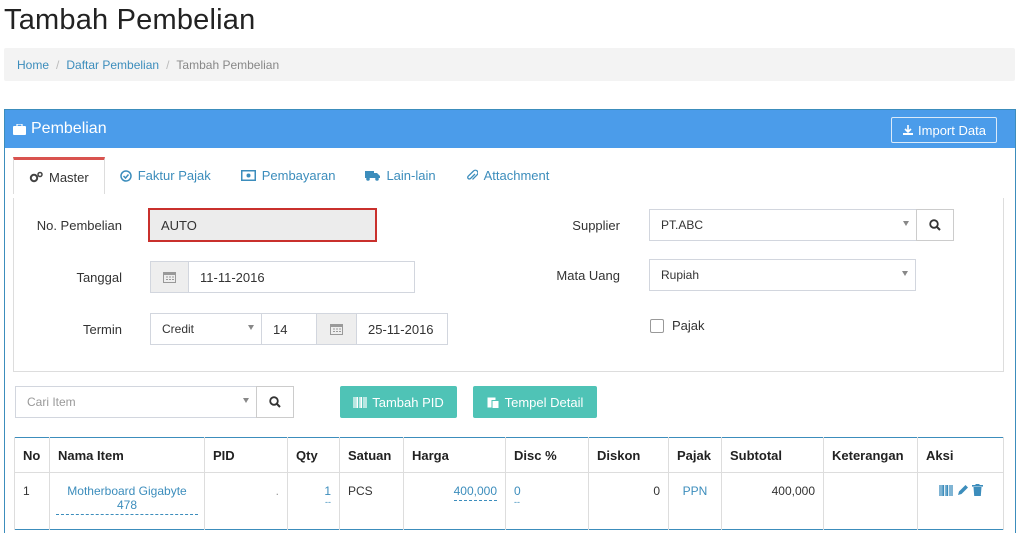 The width and height of the screenshot is (1024, 533). Describe the element at coordinates (657, 326) in the screenshot. I see `pajak-checkbox` at that location.